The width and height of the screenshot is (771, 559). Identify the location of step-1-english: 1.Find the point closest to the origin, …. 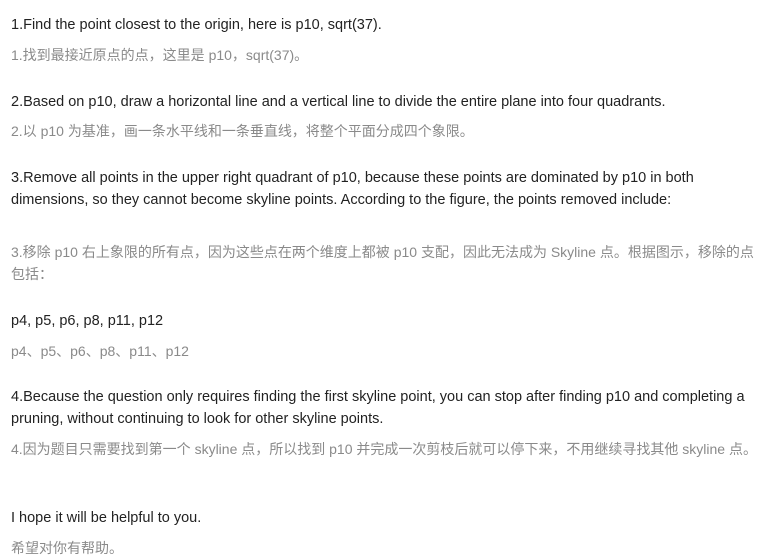
(196, 25).